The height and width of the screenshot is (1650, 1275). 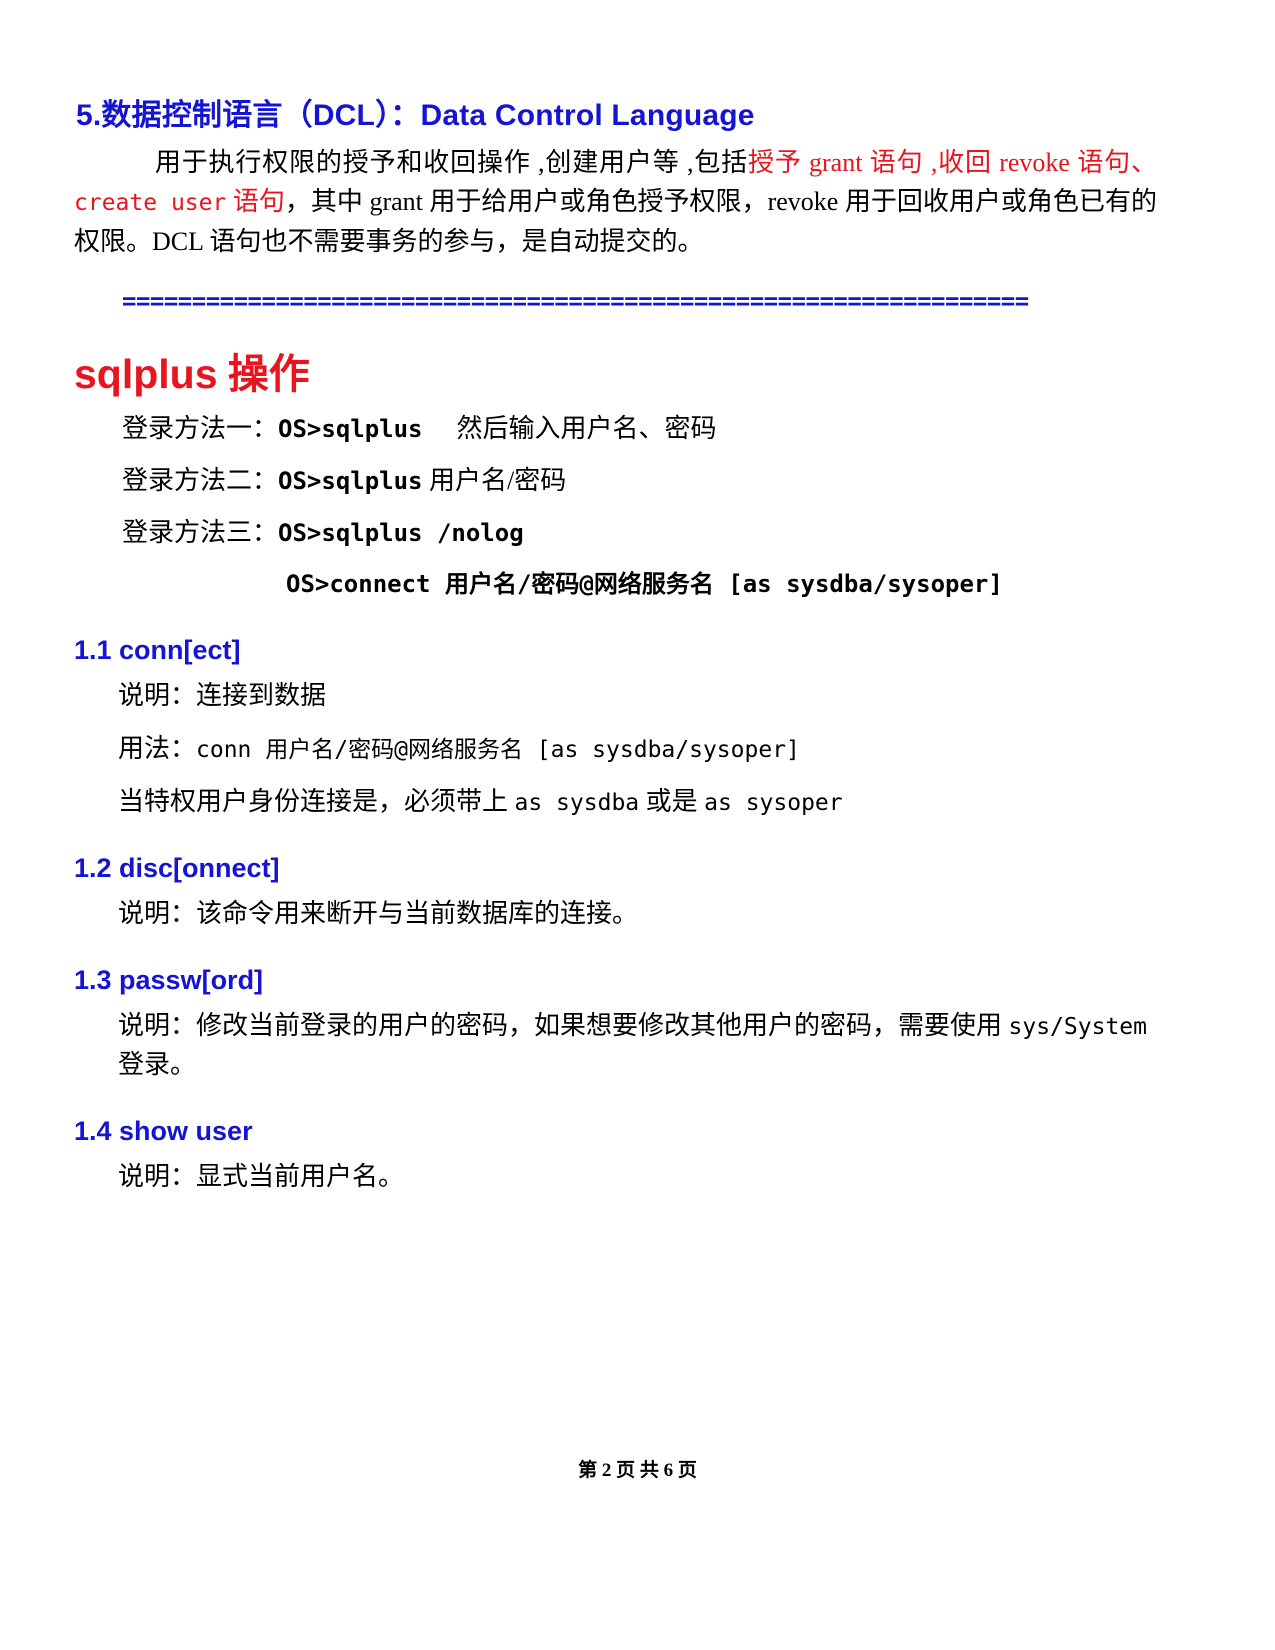 I want to click on conn-privilege-mid: 或是, so click(x=672, y=802).